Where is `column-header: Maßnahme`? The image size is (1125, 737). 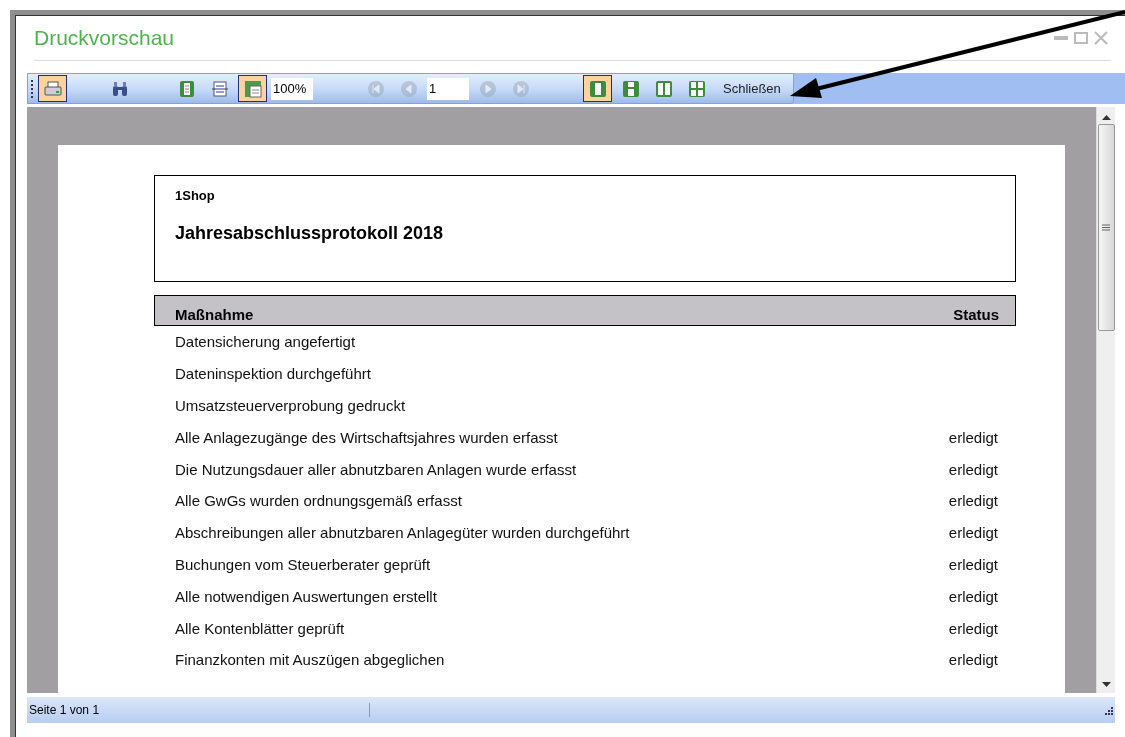 column-header: Maßnahme is located at coordinates (214, 314).